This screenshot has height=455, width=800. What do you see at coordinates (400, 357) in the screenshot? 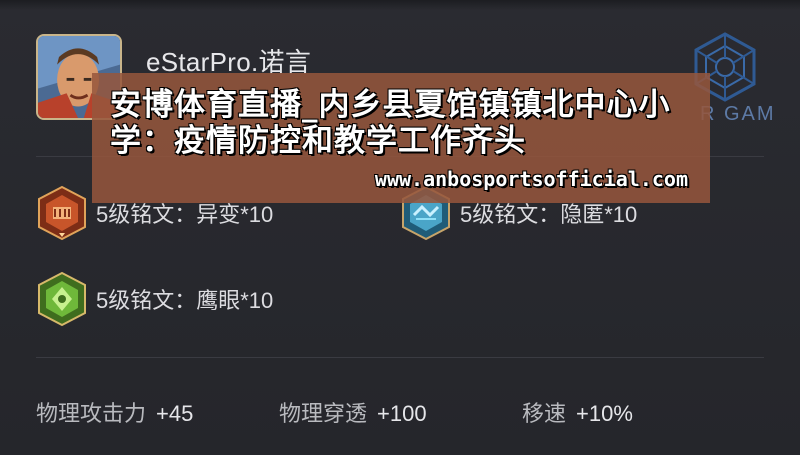
I see `divider` at bounding box center [400, 357].